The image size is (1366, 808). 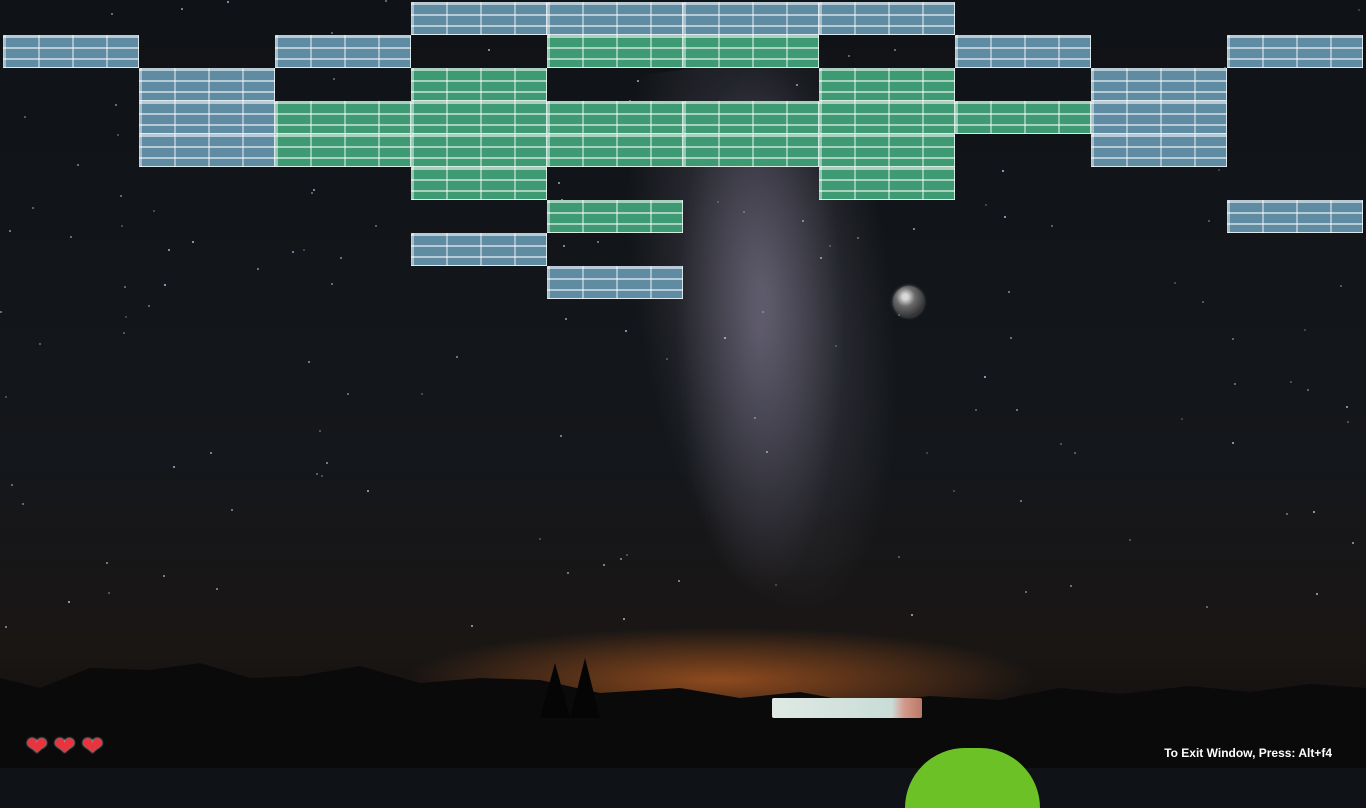 I want to click on paddle, so click(x=847, y=708).